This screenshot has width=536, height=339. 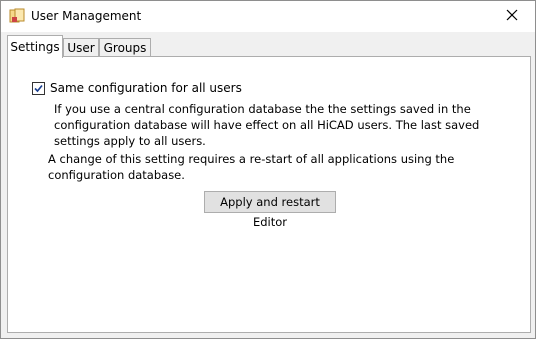 I want to click on checkmark-icon, so click(x=38, y=88).